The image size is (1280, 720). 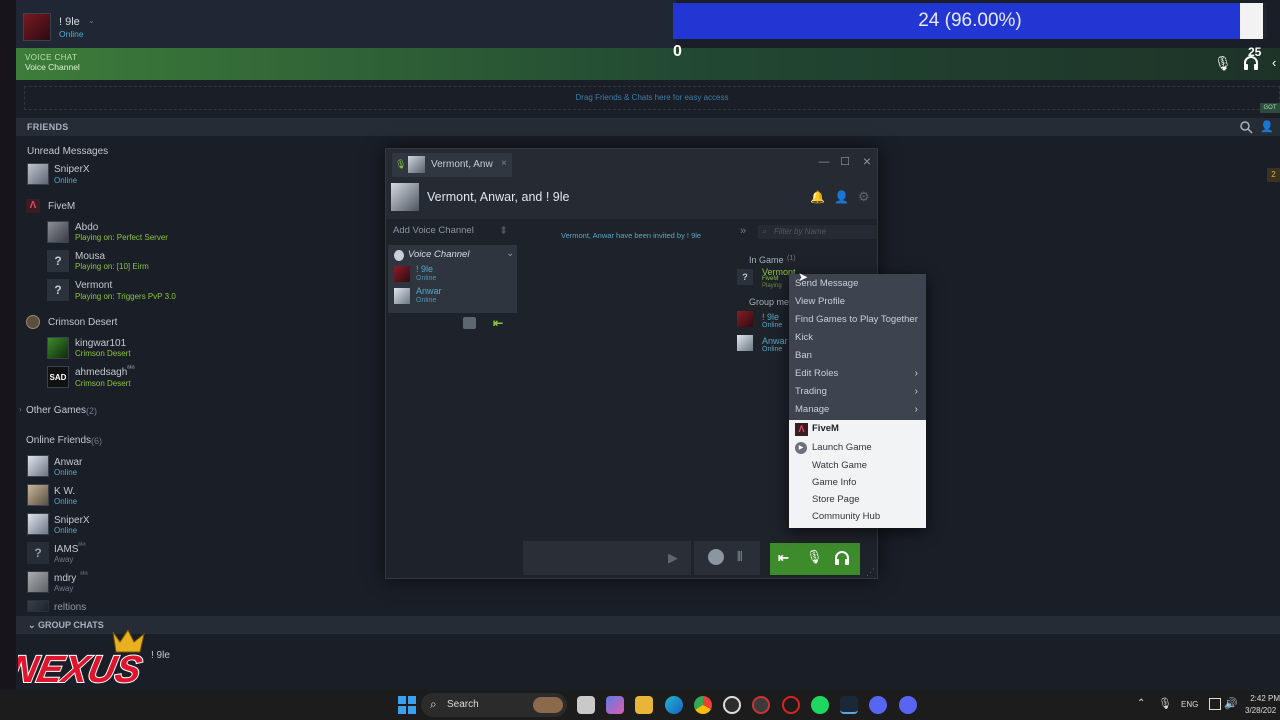 What do you see at coordinates (644, 705) in the screenshot?
I see `file-explorer-icon` at bounding box center [644, 705].